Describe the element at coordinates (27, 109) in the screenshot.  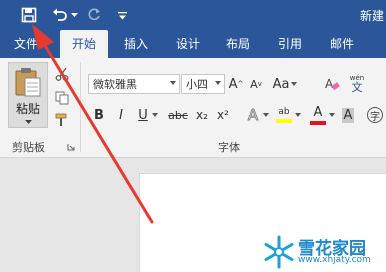
I see `paste-label: 粘贴` at that location.